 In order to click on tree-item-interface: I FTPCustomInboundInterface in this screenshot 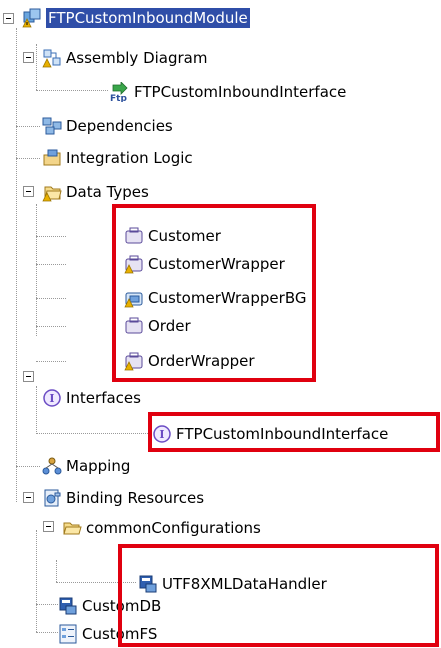, I will do `click(270, 434)`.